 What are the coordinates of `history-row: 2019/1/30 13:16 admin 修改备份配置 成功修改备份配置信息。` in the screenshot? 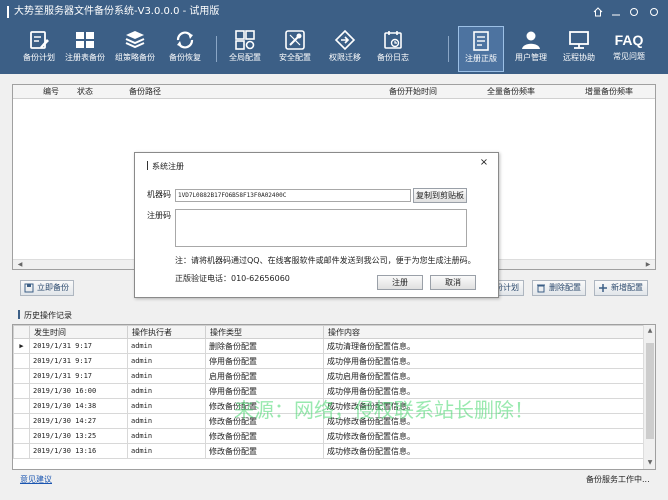 It's located at (328, 451).